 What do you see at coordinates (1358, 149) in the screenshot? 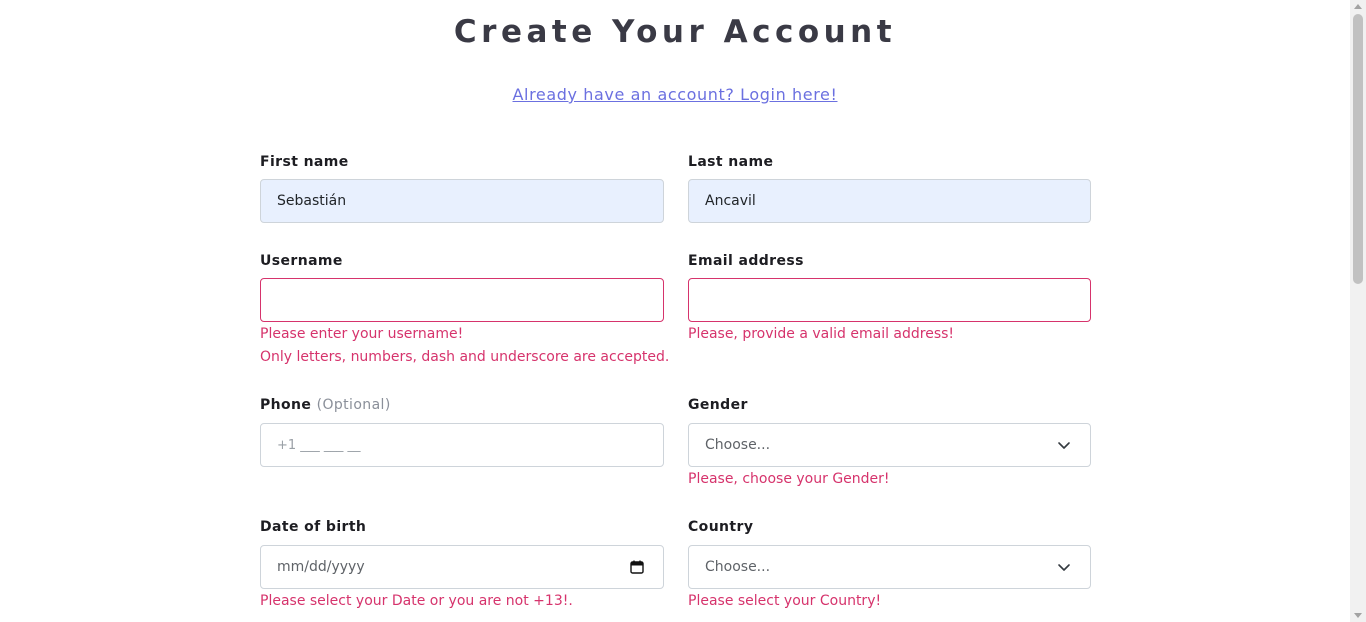
I see `scrollbar-thumb` at bounding box center [1358, 149].